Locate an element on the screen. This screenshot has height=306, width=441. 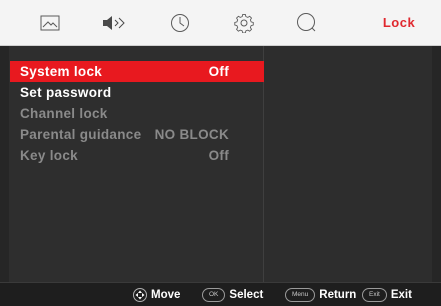
hint-exit: Exit Exit is located at coordinates (387, 294).